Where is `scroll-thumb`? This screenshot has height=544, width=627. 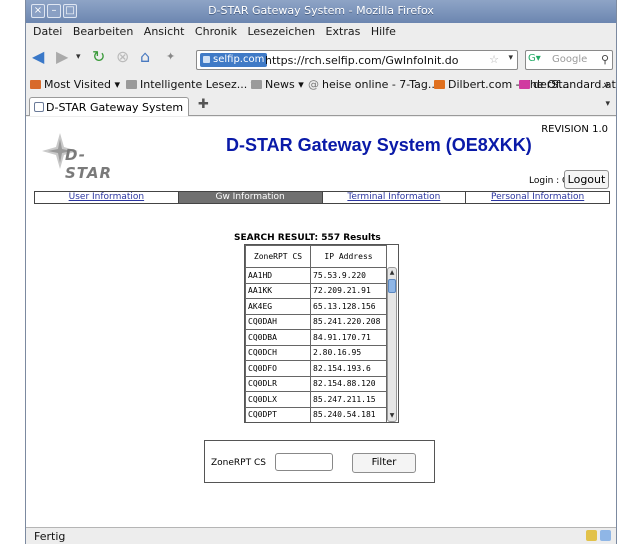 scroll-thumb is located at coordinates (392, 286).